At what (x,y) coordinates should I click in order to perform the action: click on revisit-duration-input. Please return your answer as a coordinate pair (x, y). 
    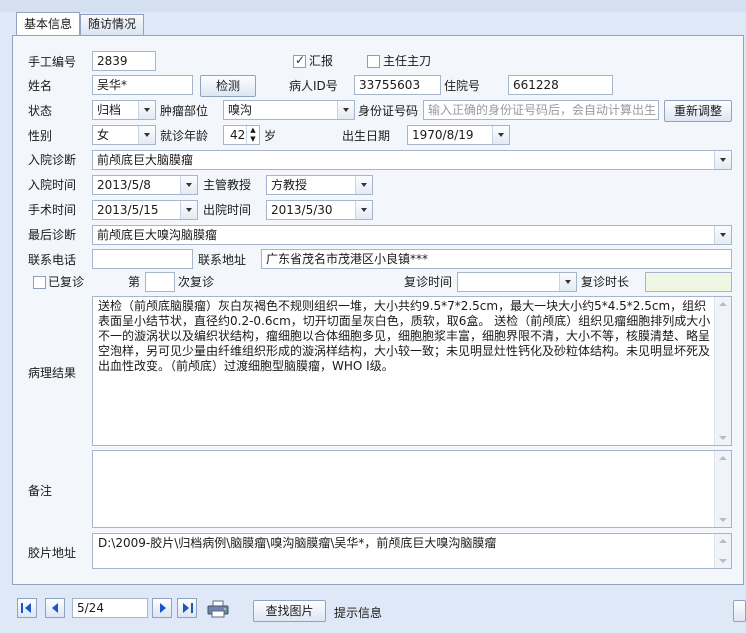
    Looking at the image, I should click on (688, 282).